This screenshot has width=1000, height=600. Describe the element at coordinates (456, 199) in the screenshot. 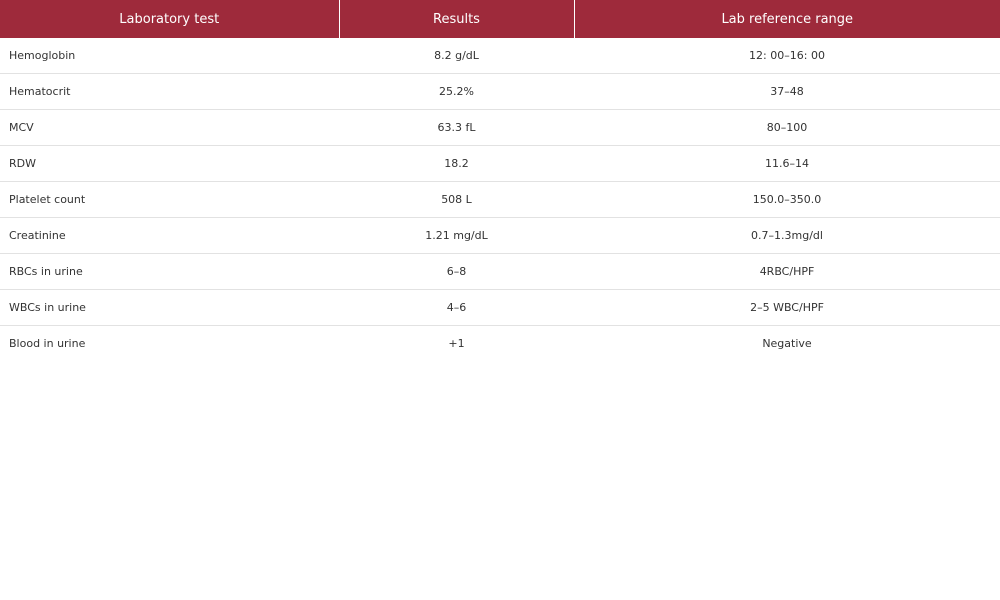

I see `result-cell: 508 L` at that location.